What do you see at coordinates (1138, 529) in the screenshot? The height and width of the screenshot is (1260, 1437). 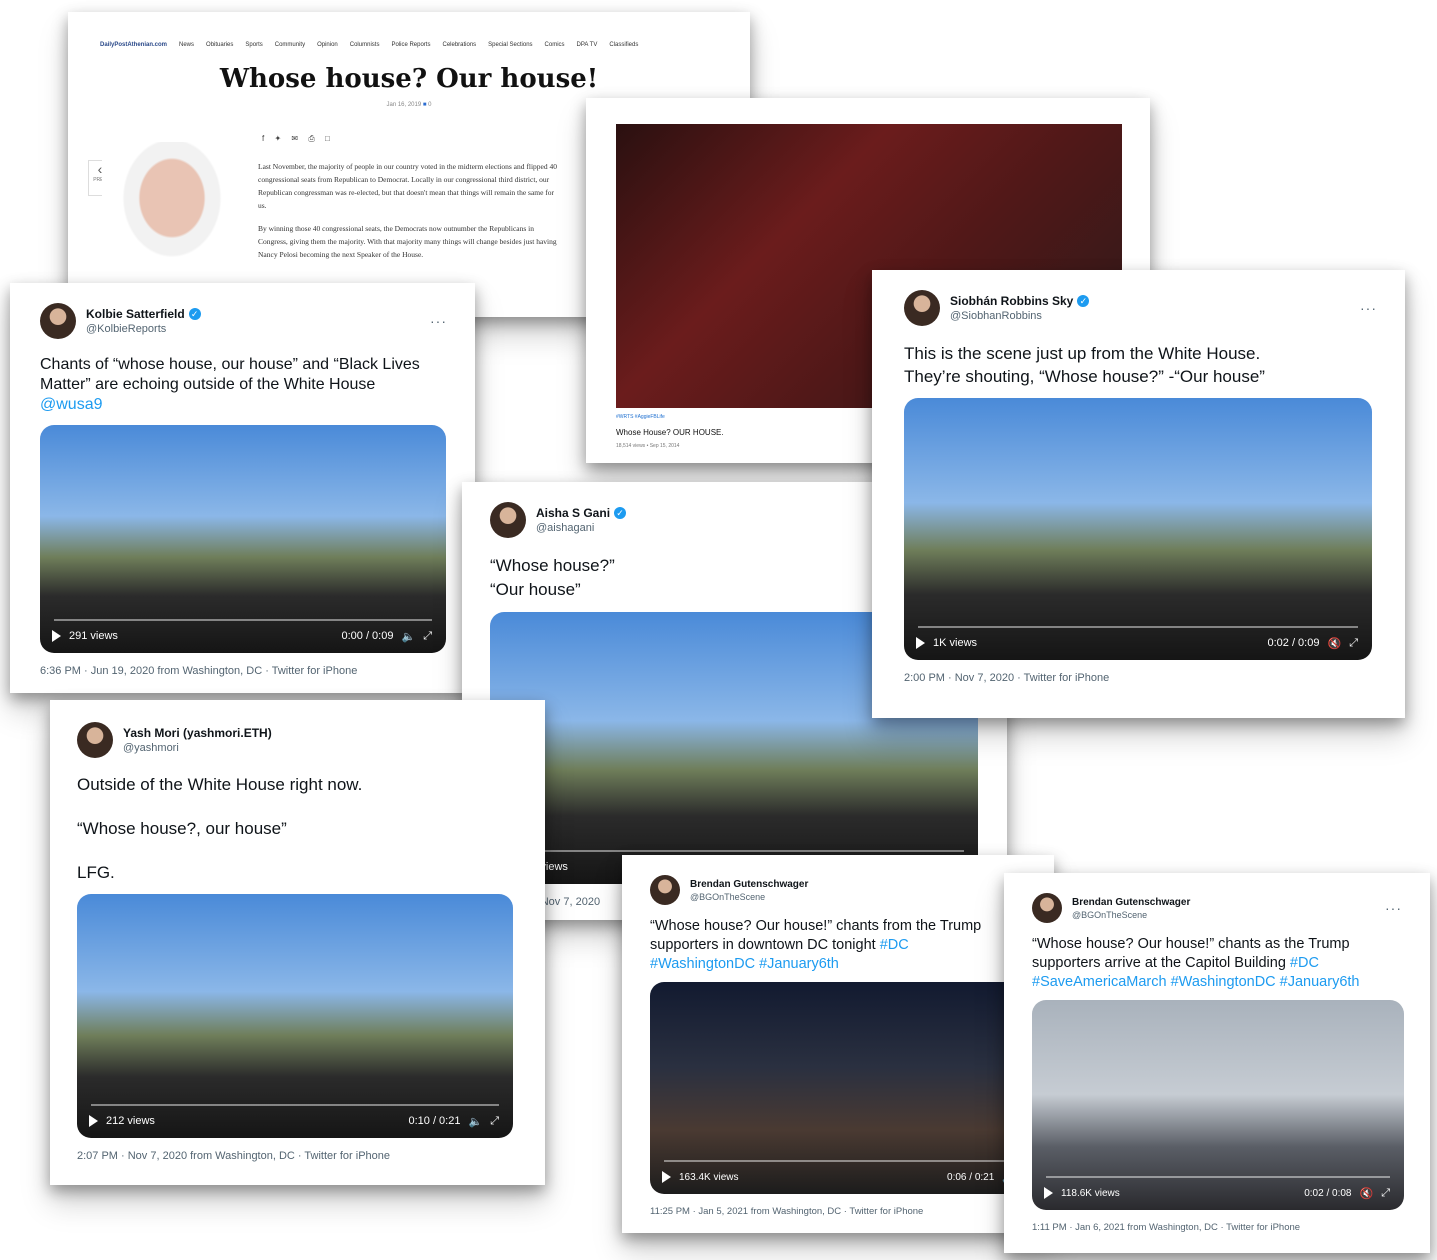 I see `tweet-video: 1K views 0:02 / 0:09 🔇 ⤢` at bounding box center [1138, 529].